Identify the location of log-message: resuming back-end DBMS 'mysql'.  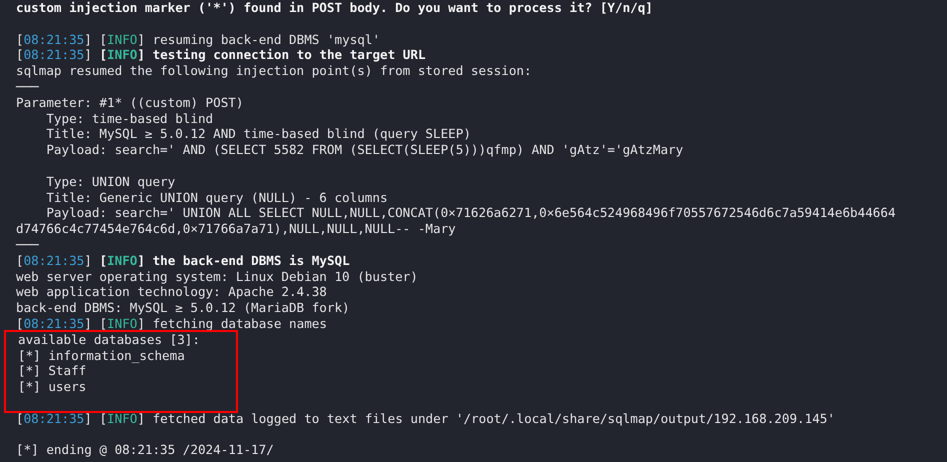
(266, 40).